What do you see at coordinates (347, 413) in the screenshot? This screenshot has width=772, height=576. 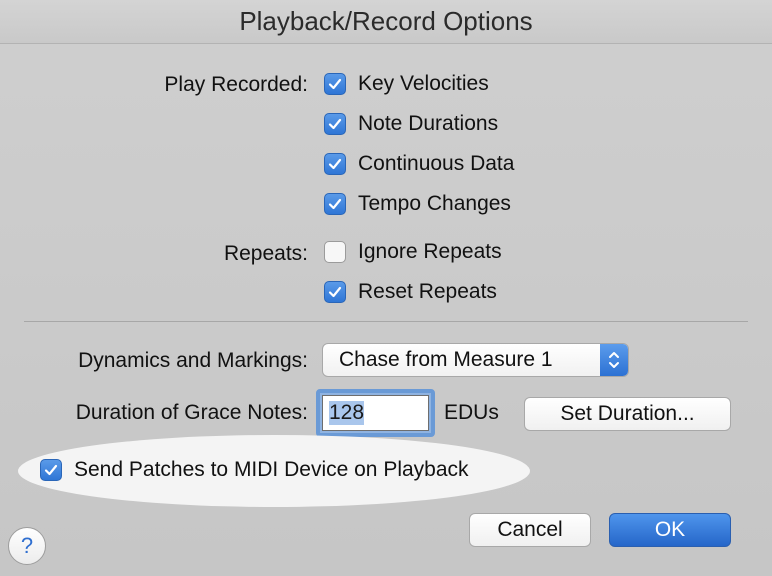 I see `grace-notes-value: 128` at bounding box center [347, 413].